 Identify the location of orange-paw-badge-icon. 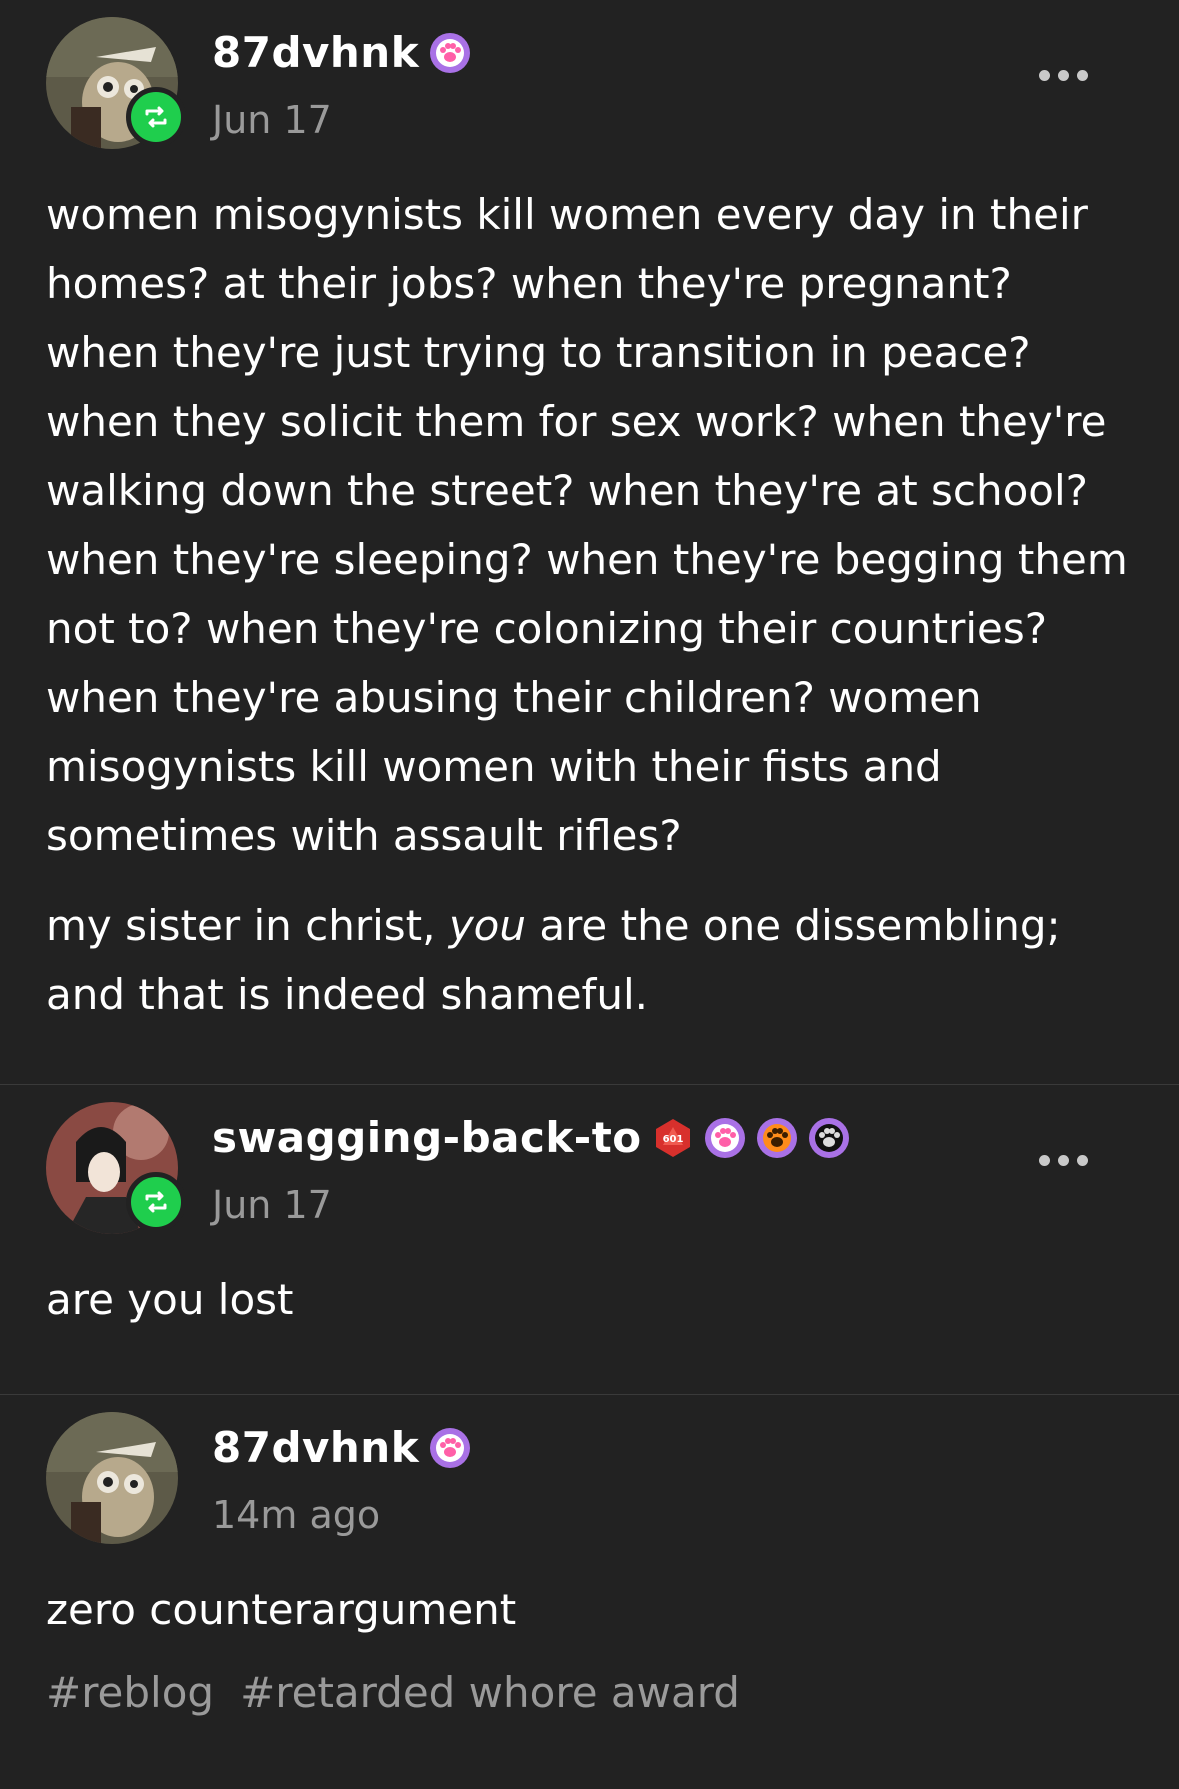
(777, 1138).